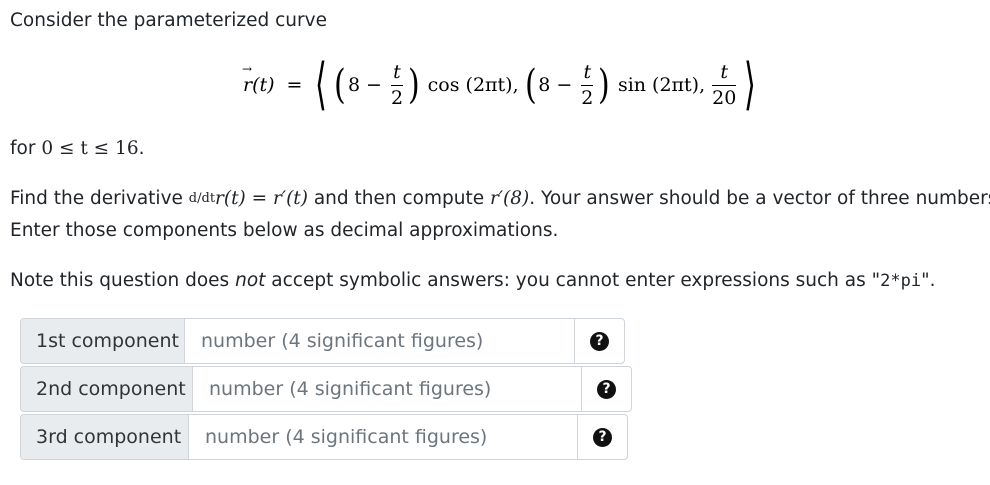  Describe the element at coordinates (261, 198) in the screenshot. I see `derivative-expr: r(t) = r′(t)` at that location.